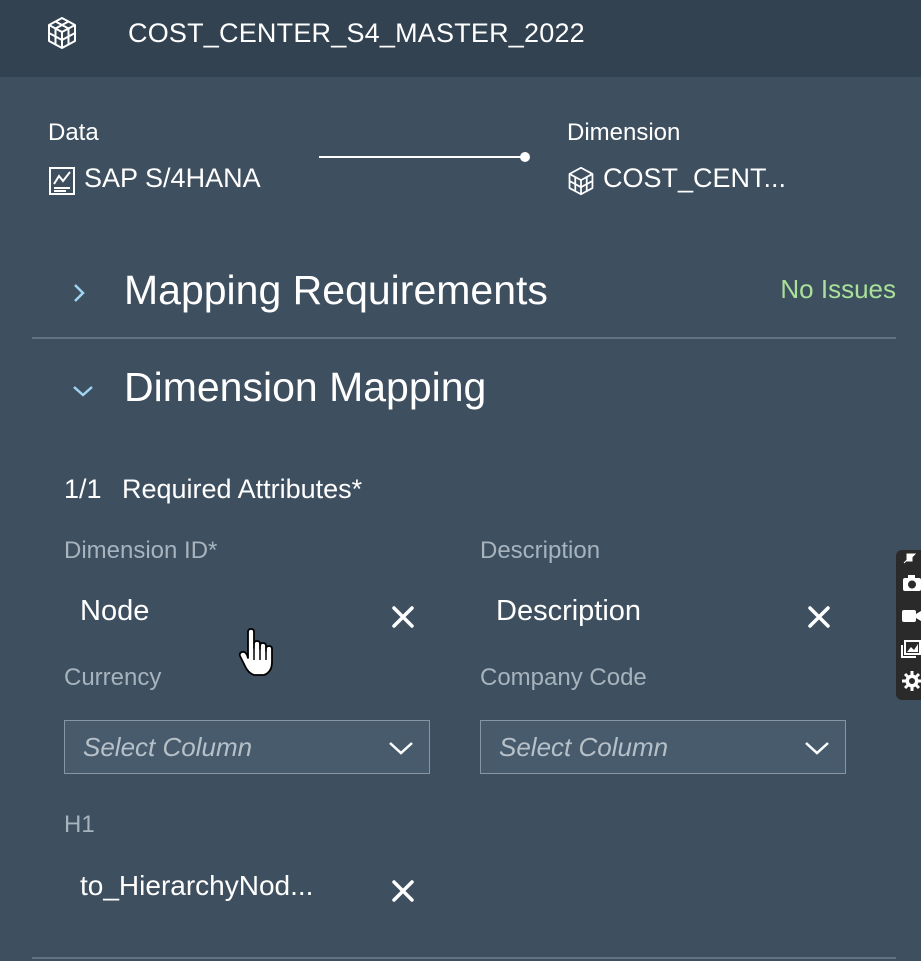  I want to click on currency-label: Currency, so click(113, 677).